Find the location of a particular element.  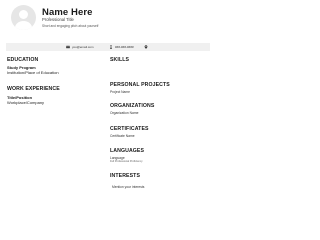

pitch-text: Short and engaging pitch about yourself is located at coordinates (70, 26).